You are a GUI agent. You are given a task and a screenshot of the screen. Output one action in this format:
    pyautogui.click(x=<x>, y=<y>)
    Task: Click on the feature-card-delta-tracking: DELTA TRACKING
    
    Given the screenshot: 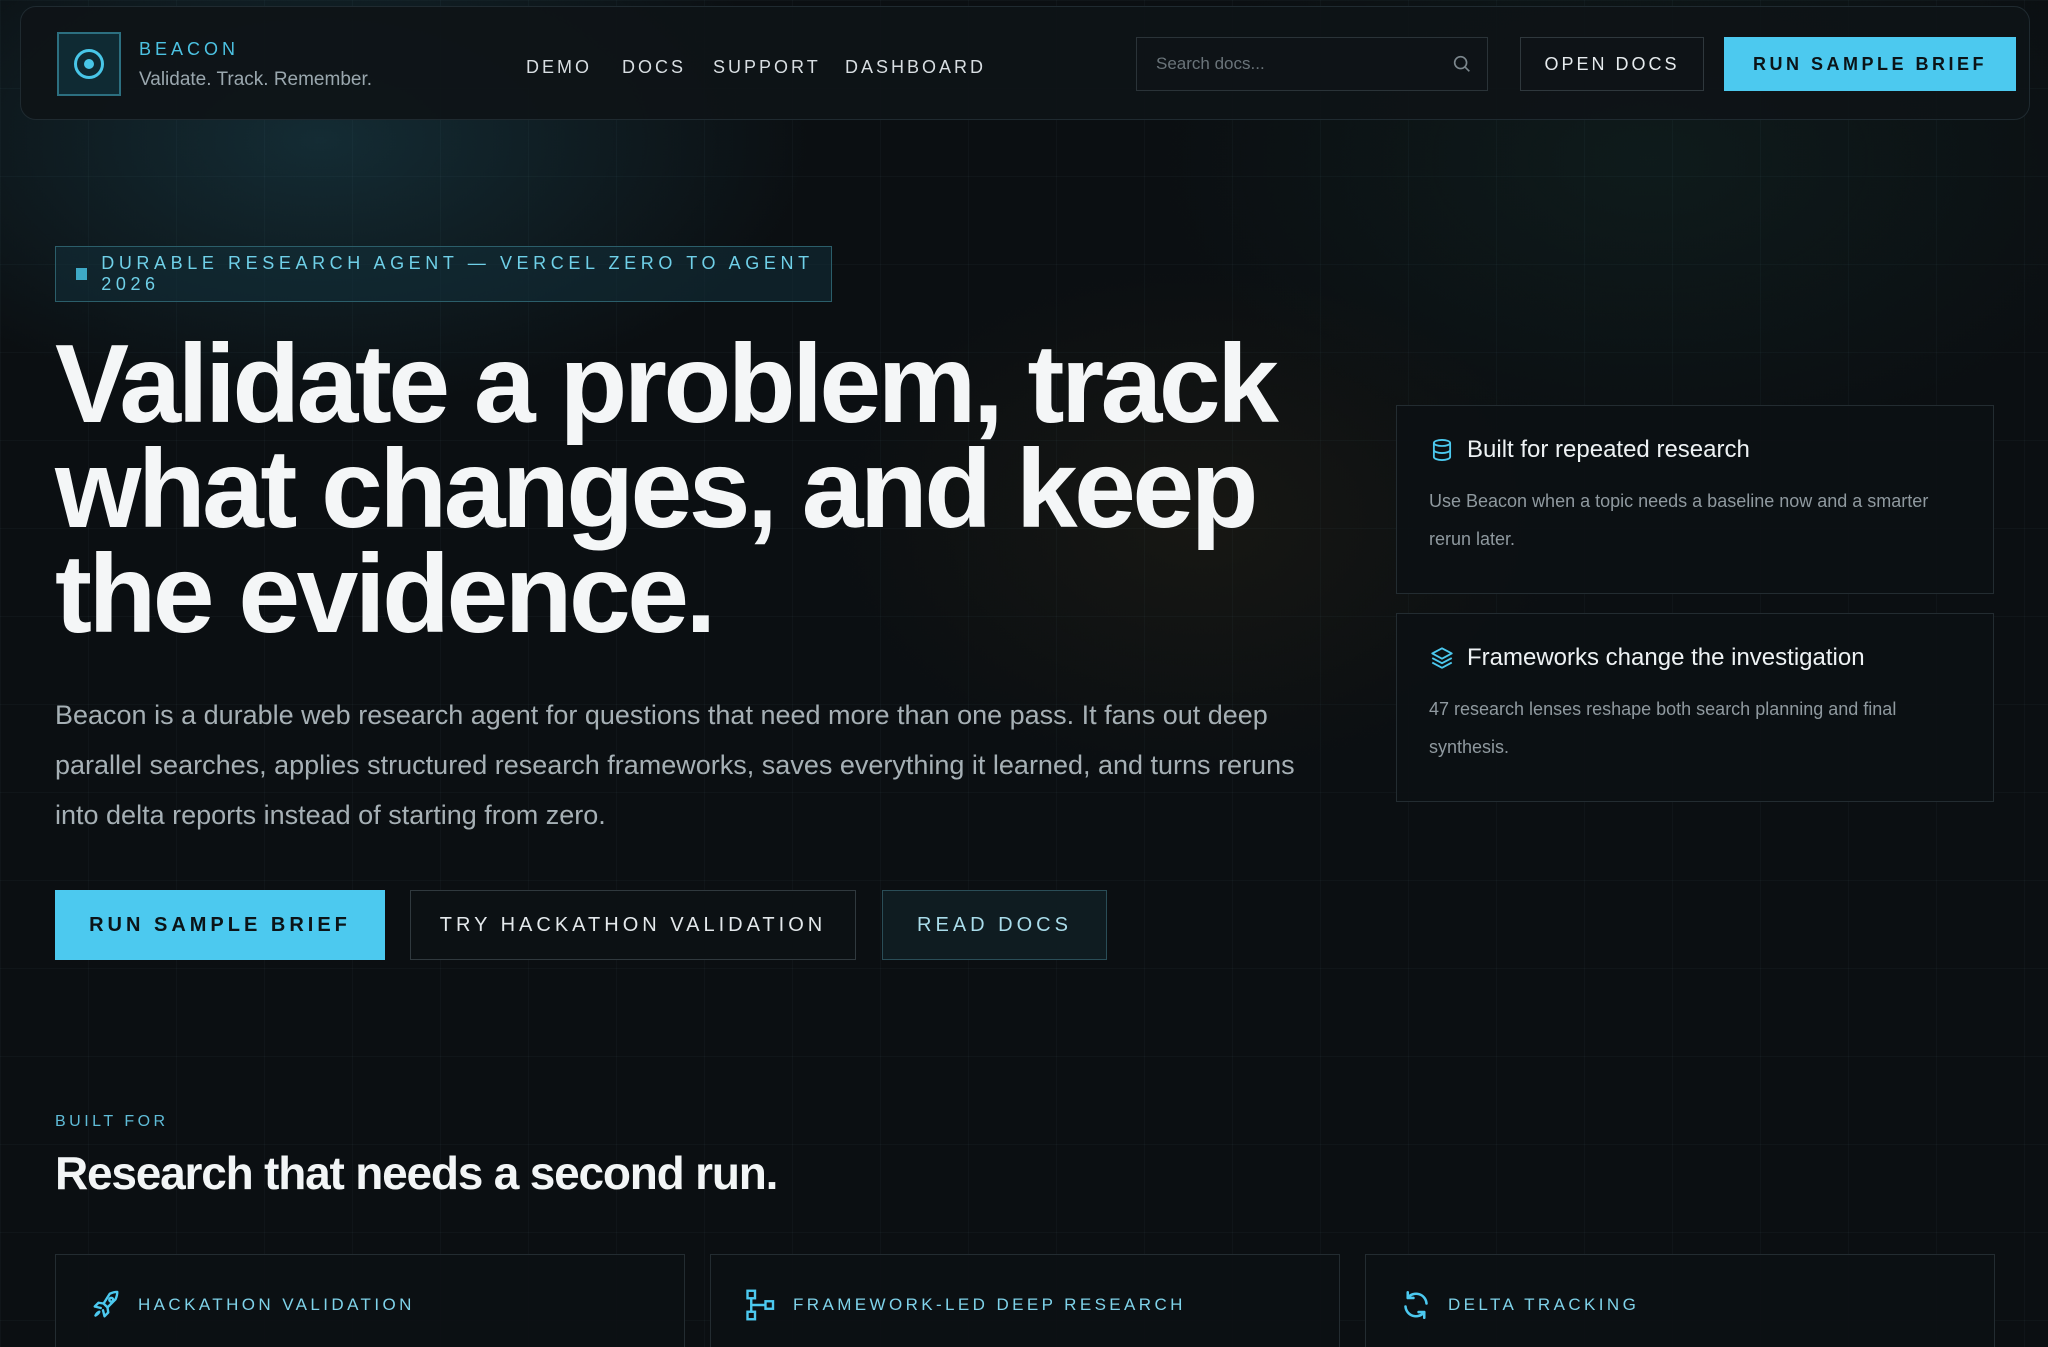 What is the action you would take?
    pyautogui.click(x=1680, y=1300)
    